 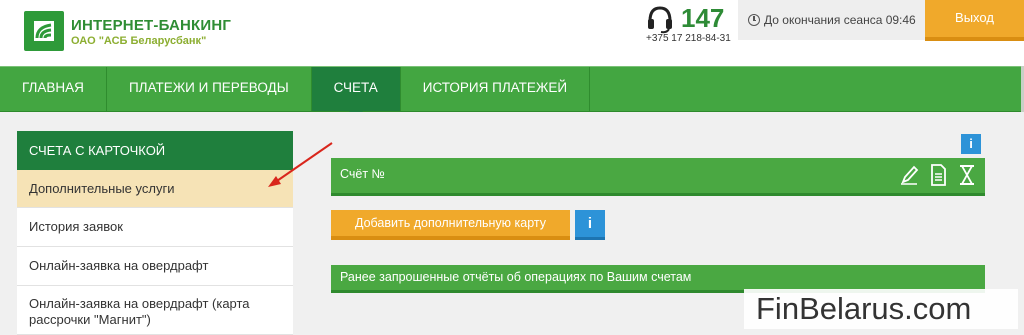 What do you see at coordinates (362, 174) in the screenshot?
I see `account-label: Счёт №` at bounding box center [362, 174].